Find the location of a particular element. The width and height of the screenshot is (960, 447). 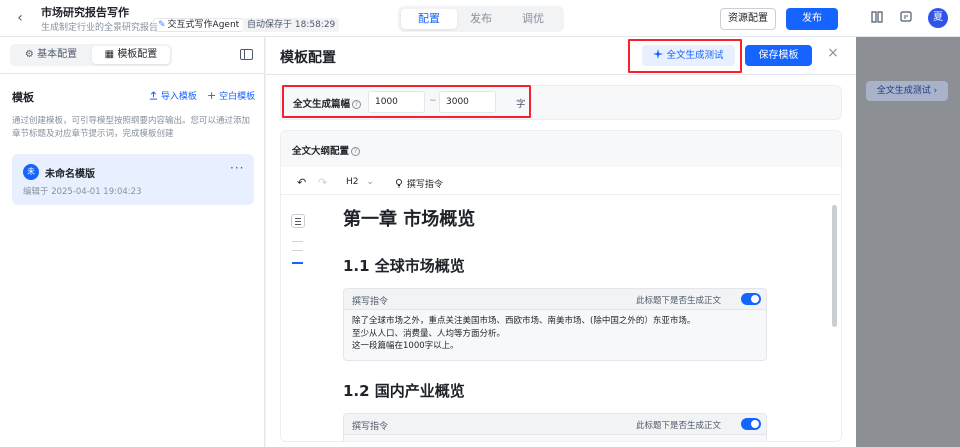

chapter-heading: 第一章 市场概览 is located at coordinates (409, 218).